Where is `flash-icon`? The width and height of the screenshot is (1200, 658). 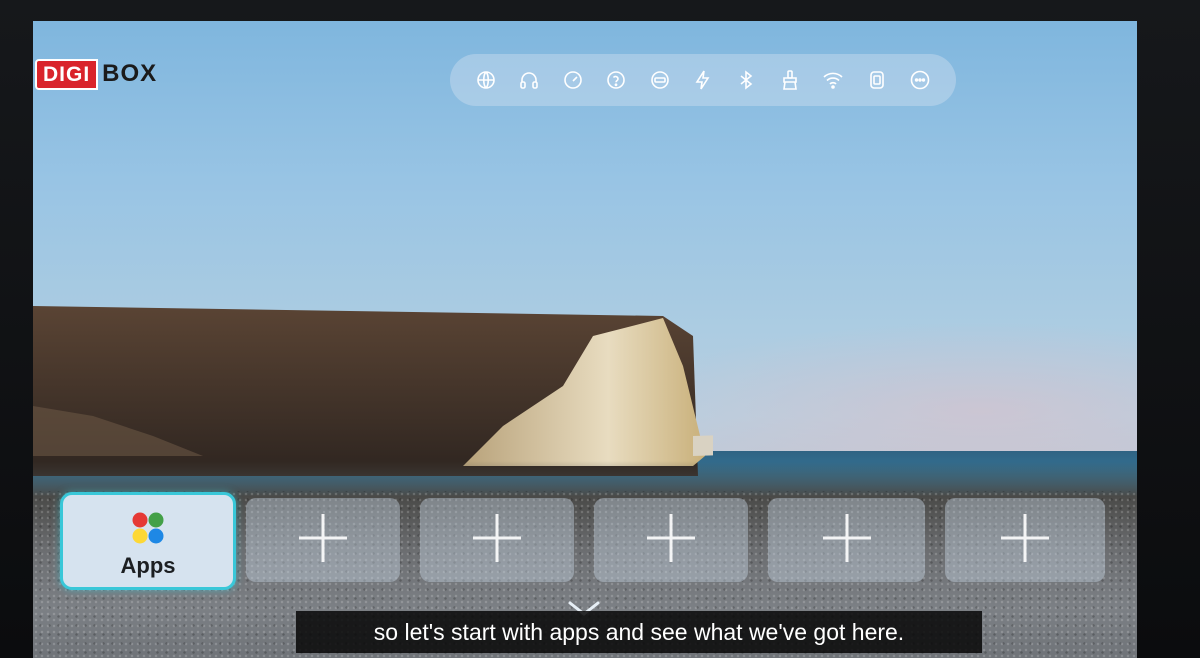
flash-icon is located at coordinates (703, 80).